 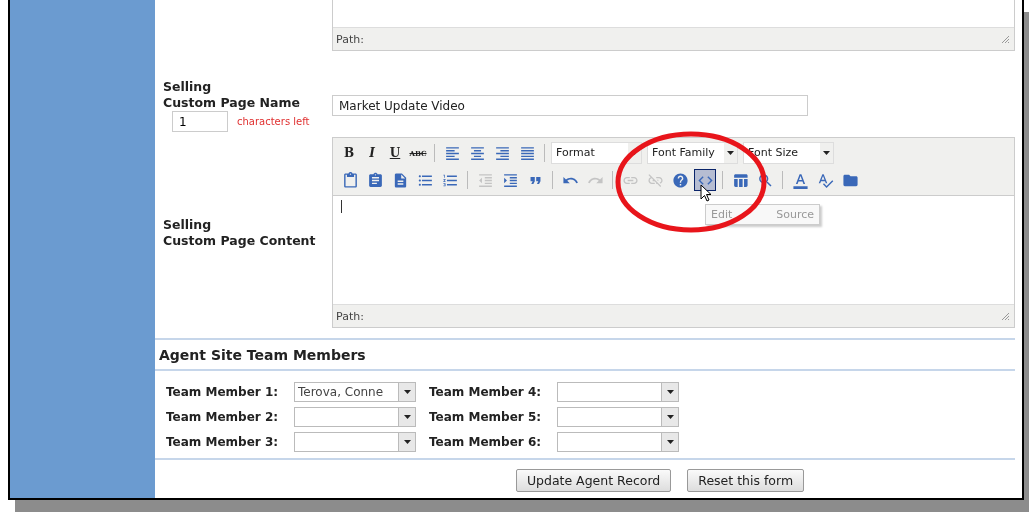 I want to click on tooltip-text: Source, so click(x=795, y=214).